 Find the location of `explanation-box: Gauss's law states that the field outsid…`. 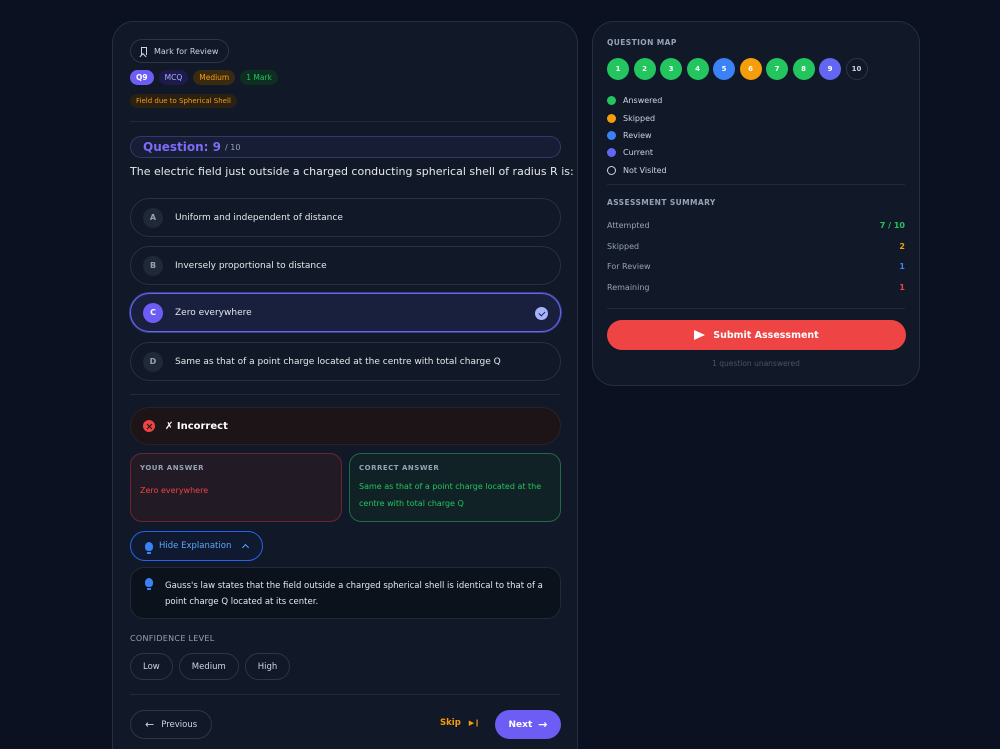

explanation-box: Gauss's law states that the field outsid… is located at coordinates (345, 593).